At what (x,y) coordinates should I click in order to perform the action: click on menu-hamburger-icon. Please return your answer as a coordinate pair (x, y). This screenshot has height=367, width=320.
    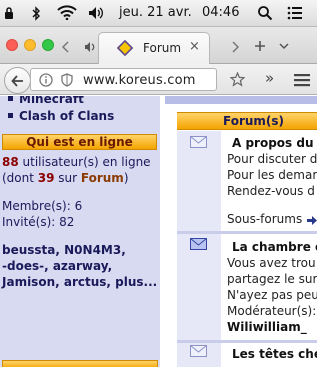
    Looking at the image, I should click on (302, 80).